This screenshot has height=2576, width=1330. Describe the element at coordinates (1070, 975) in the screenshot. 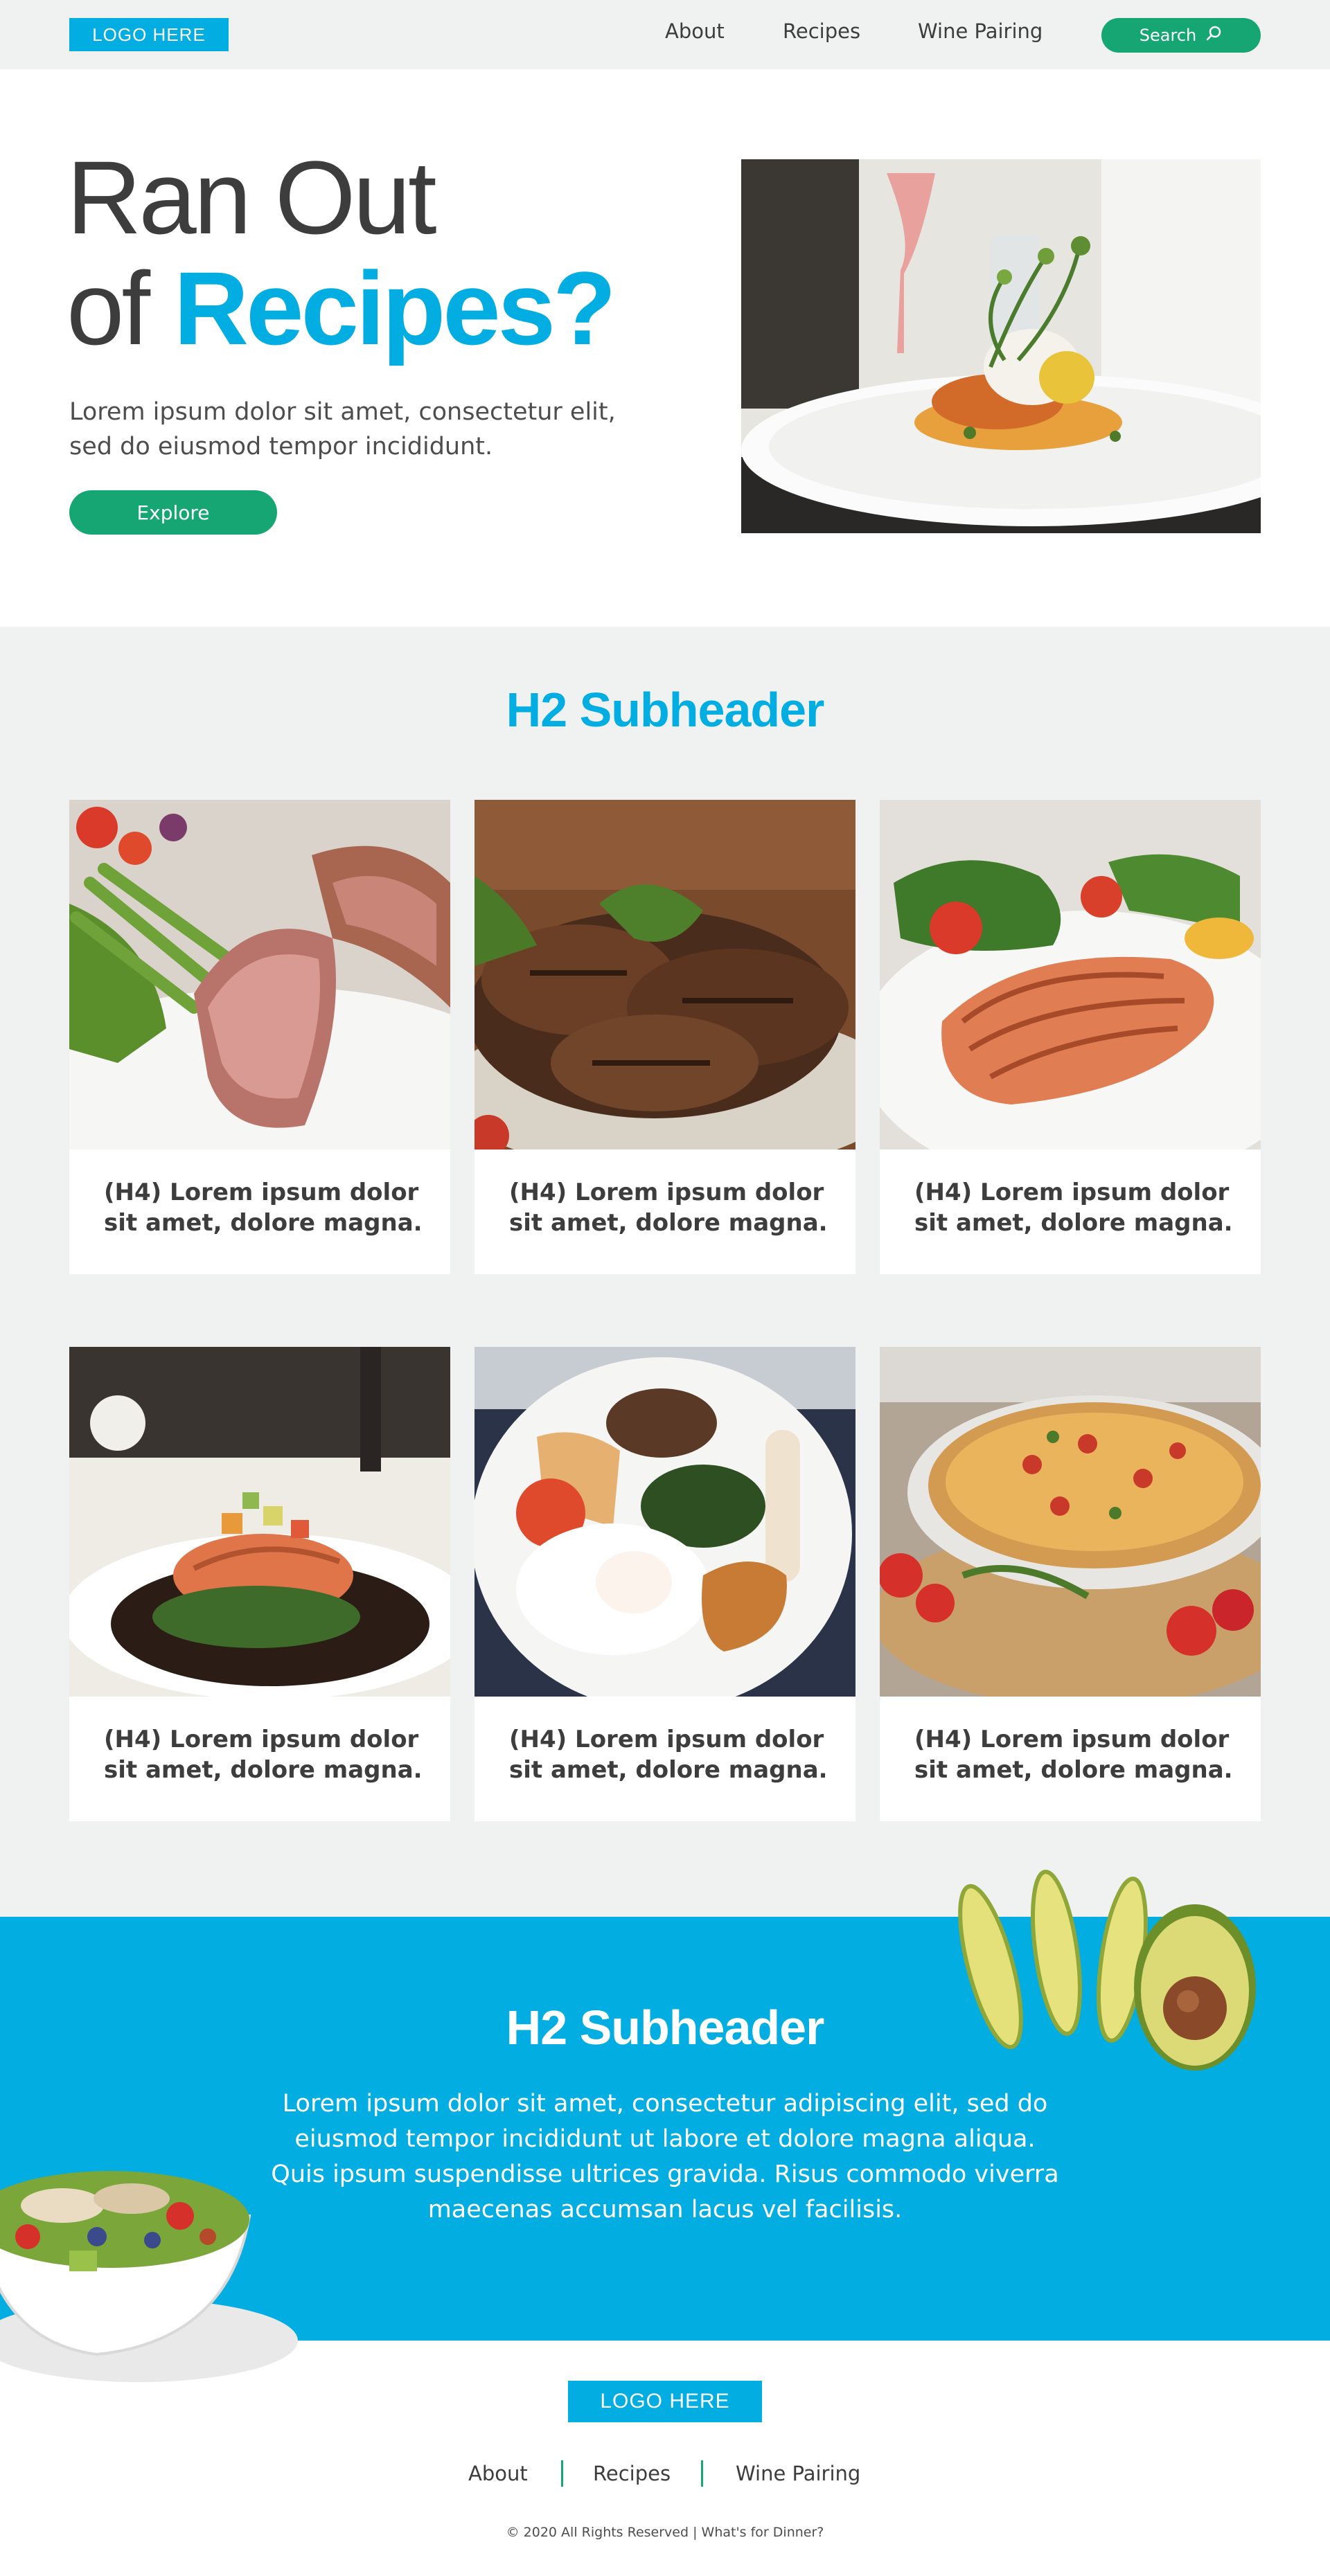

I see `recipe-image-salmon` at that location.